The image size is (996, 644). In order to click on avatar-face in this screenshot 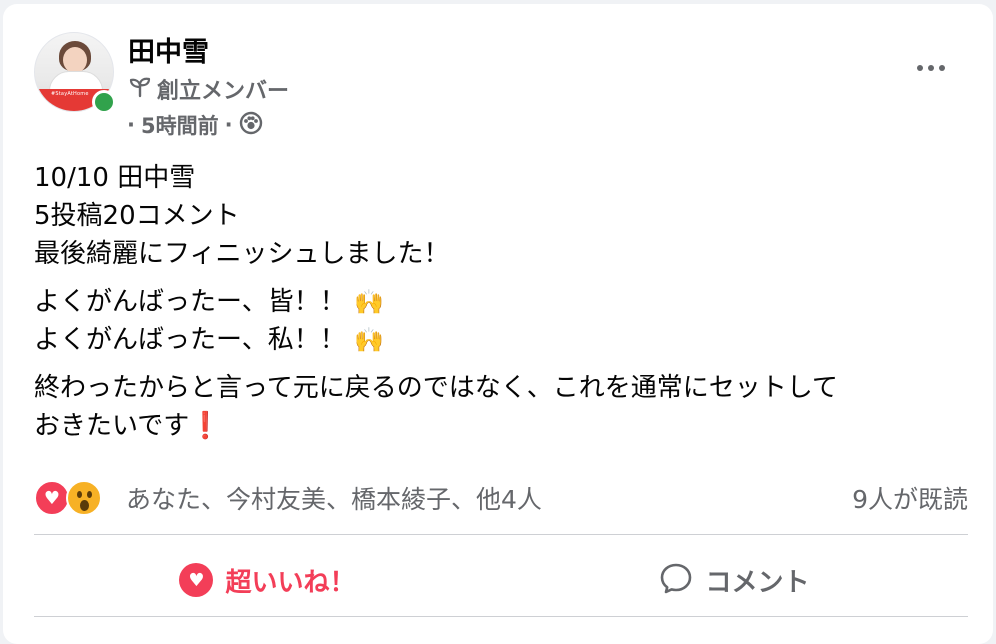, I will do `click(75, 60)`.